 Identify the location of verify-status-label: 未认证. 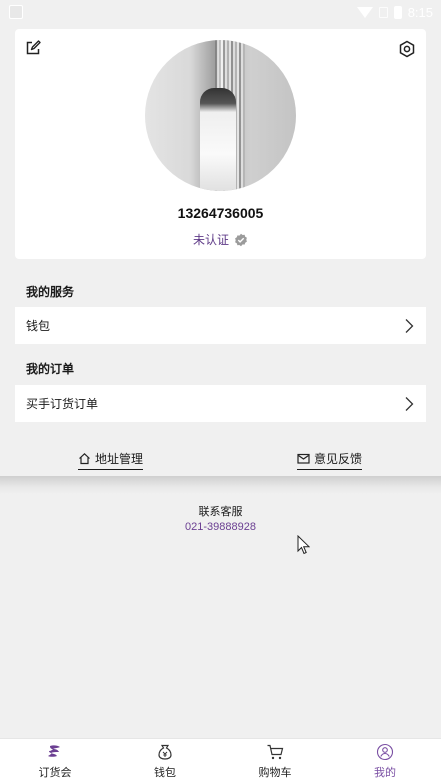
(210, 240).